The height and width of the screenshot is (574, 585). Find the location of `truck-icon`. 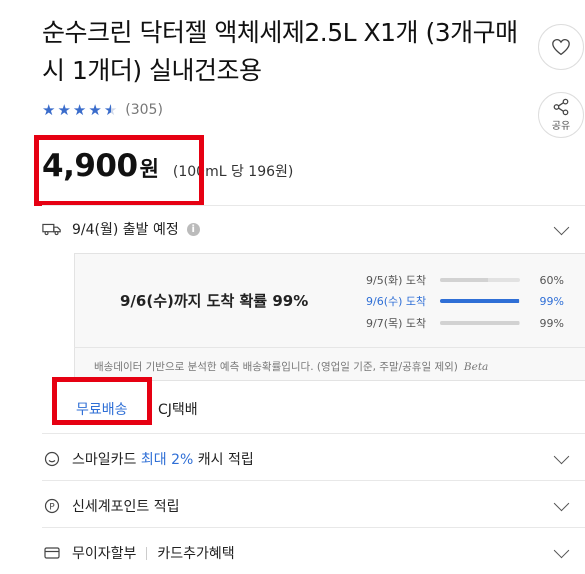

truck-icon is located at coordinates (52, 229).